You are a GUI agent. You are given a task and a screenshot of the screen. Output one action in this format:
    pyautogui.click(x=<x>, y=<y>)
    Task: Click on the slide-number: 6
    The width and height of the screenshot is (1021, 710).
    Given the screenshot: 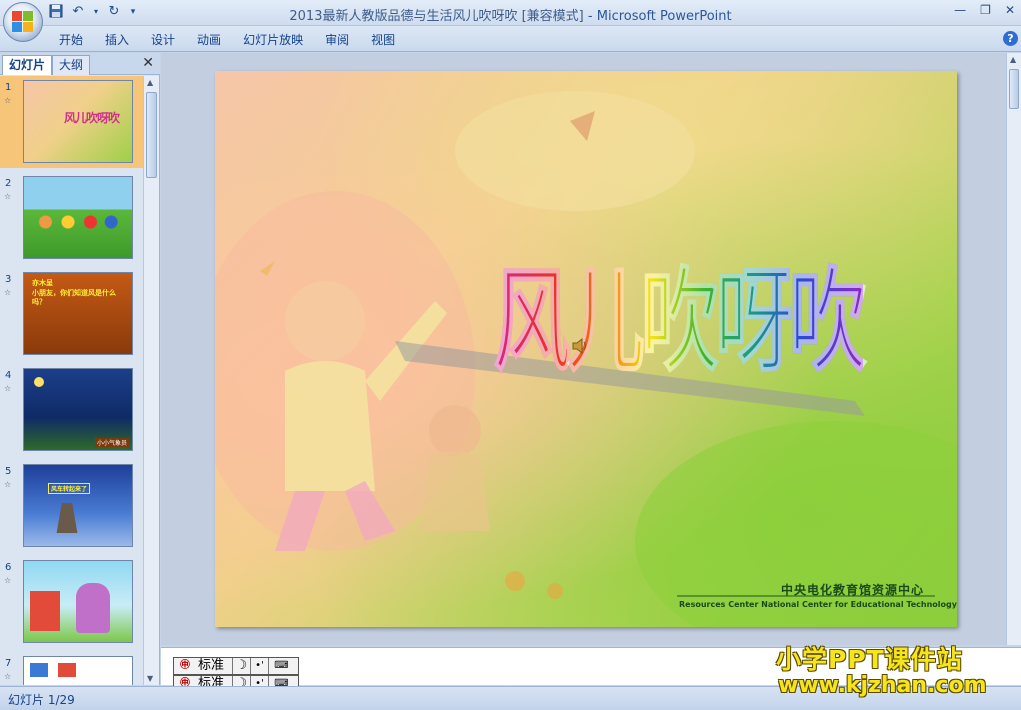 What is the action you would take?
    pyautogui.click(x=8, y=567)
    